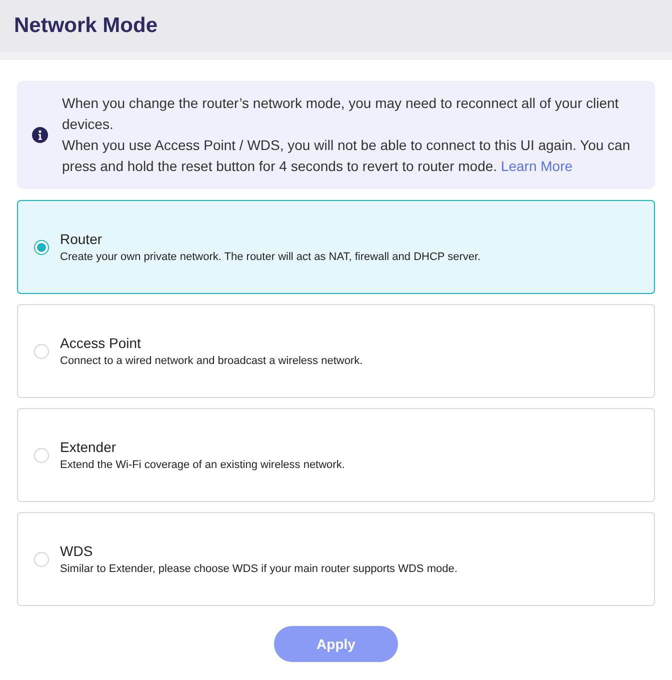 The width and height of the screenshot is (672, 680). What do you see at coordinates (336, 247) in the screenshot?
I see `mode-option: Router Create your own private network. The router will act as NAT, firewall and DHCP server.` at bounding box center [336, 247].